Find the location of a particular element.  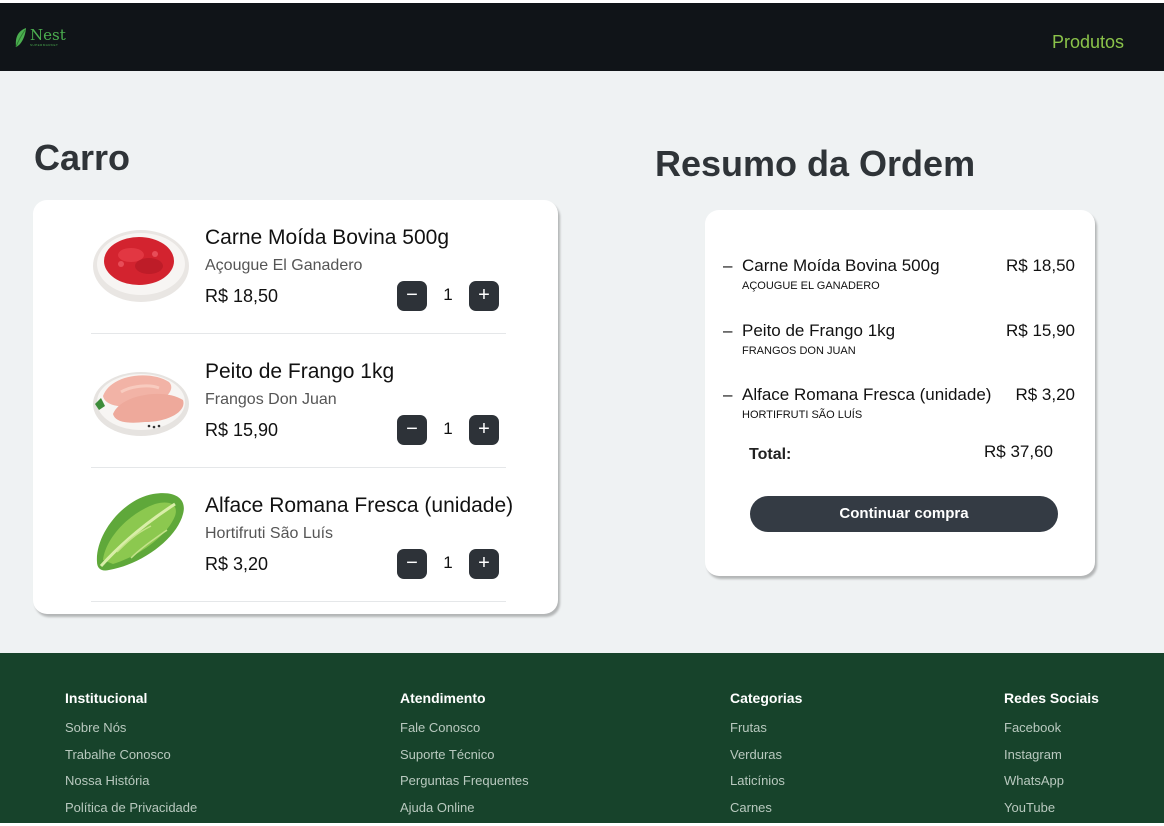

cart-title: Carro is located at coordinates (82, 157).